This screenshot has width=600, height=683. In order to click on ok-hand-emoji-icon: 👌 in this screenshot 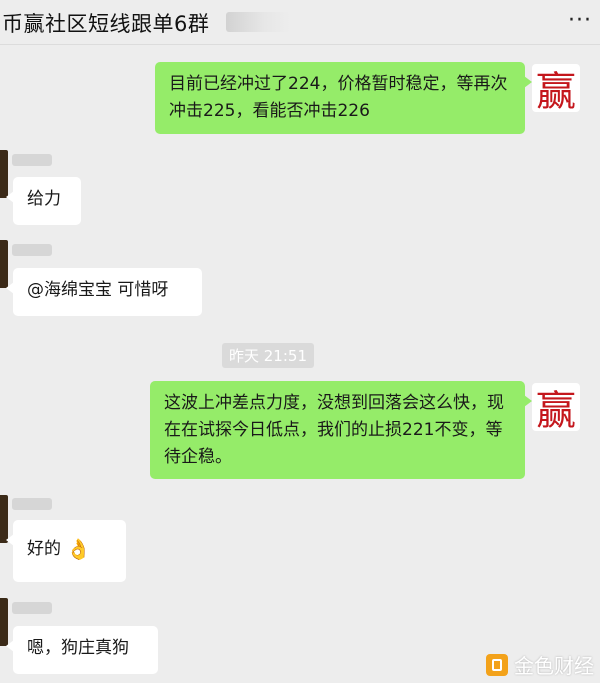, I will do `click(79, 549)`.